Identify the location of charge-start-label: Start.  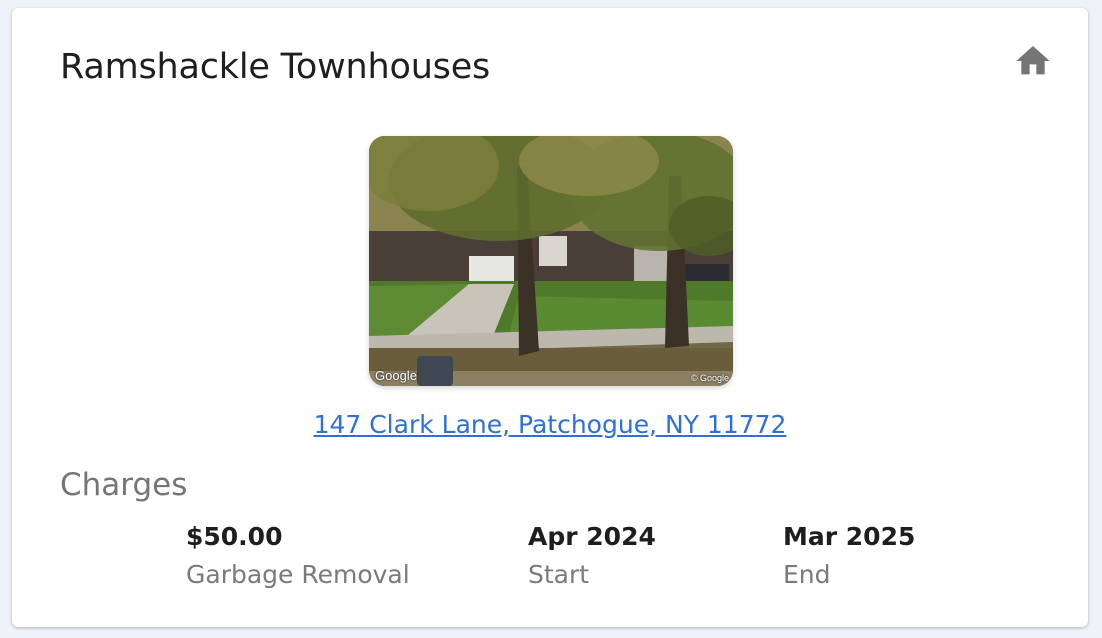
(559, 574).